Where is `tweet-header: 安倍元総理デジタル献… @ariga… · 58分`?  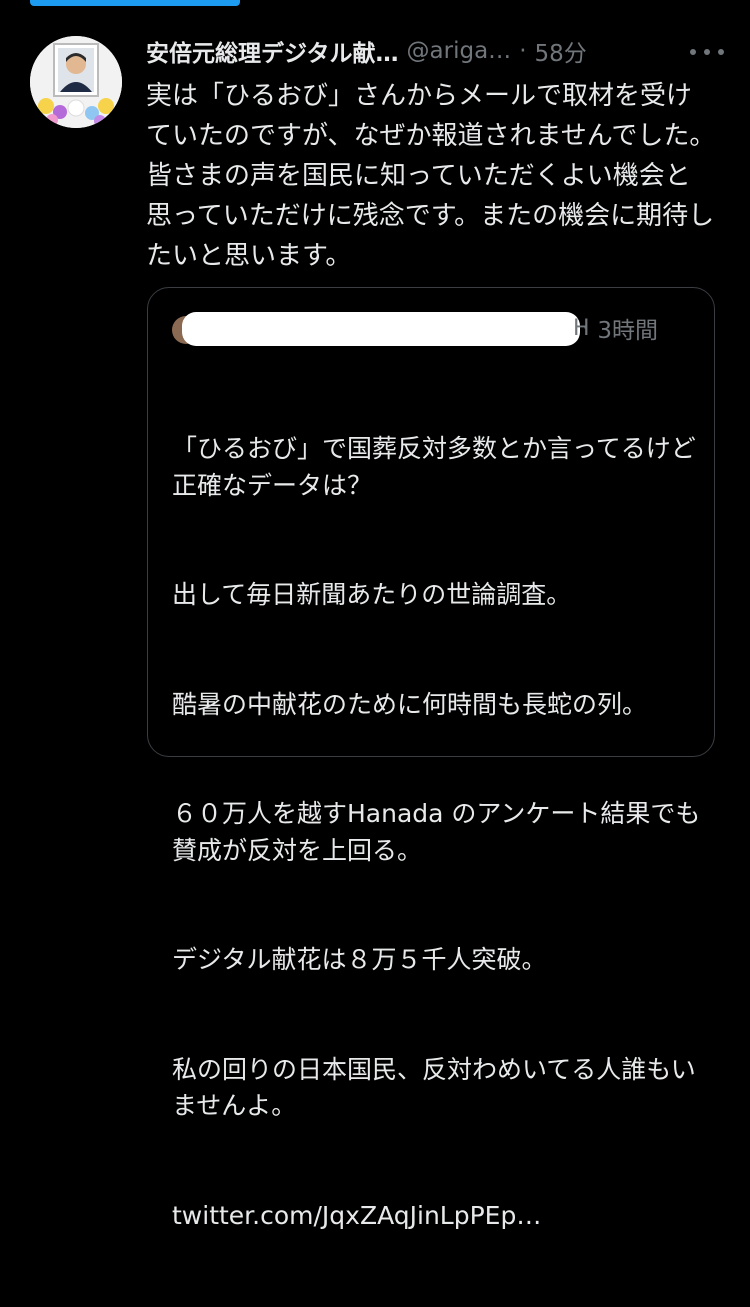
tweet-header: 安倍元総理デジタル献… @ariga… · 58分 is located at coordinates (436, 51).